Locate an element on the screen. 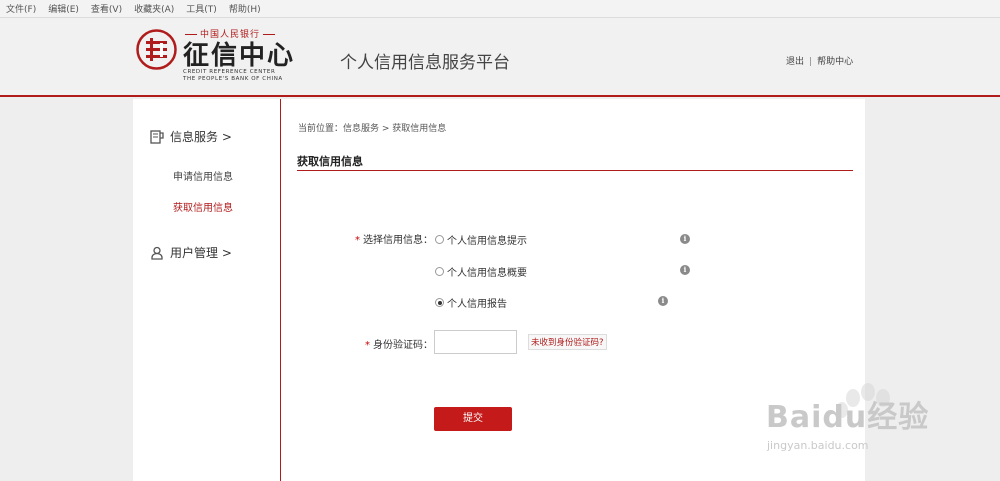 Image resolution: width=1000 pixels, height=481 pixels. menu-view: 查看(V) is located at coordinates (106, 8).